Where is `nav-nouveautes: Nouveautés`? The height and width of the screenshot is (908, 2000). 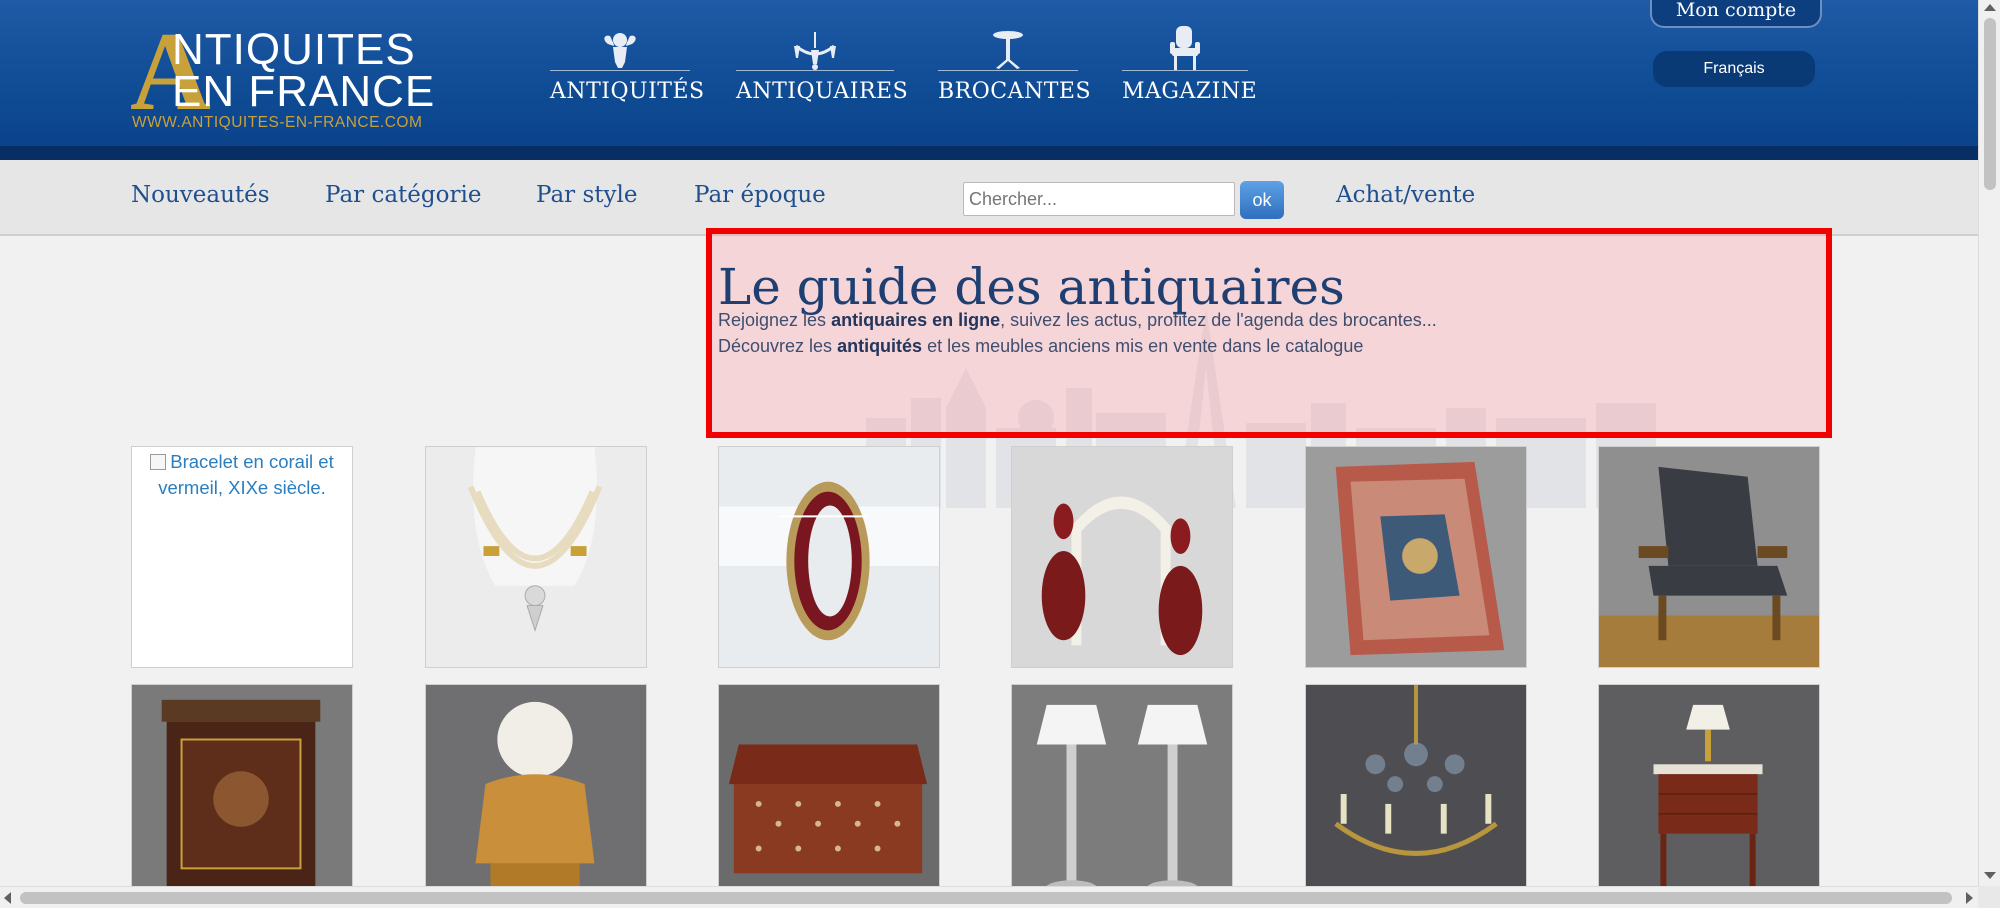 nav-nouveautes: Nouveautés is located at coordinates (200, 195).